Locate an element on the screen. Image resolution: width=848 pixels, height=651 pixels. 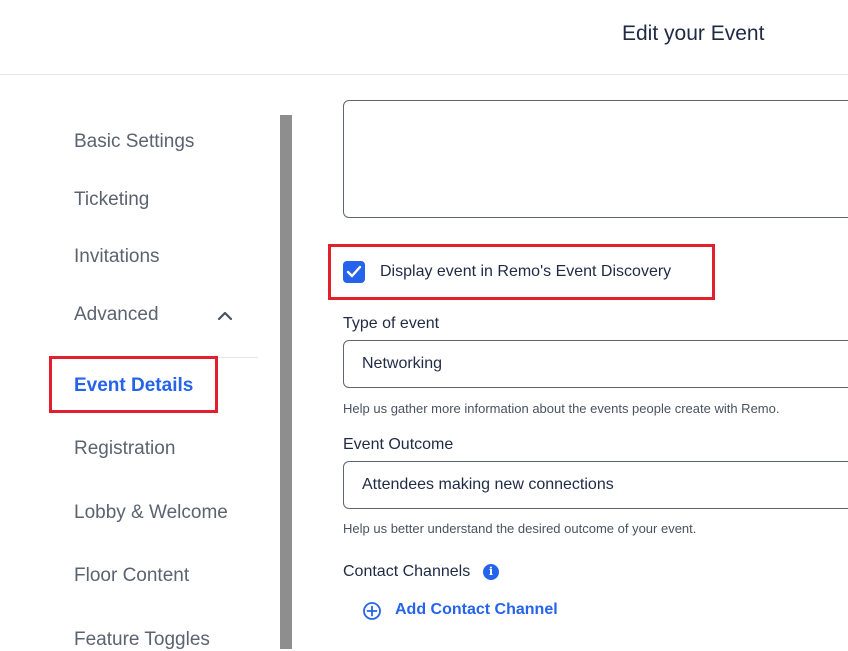
discovery-checkbox-label: Display event in Remo's Event Discovery is located at coordinates (525, 272).